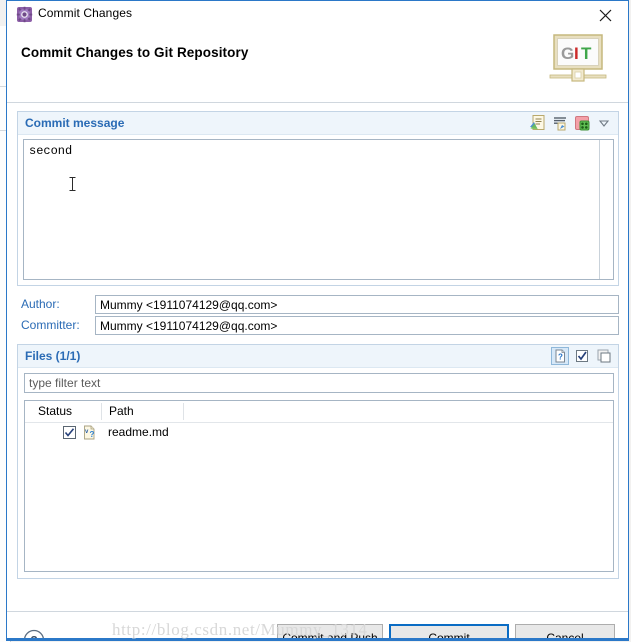 This screenshot has width=631, height=642. What do you see at coordinates (571, 123) in the screenshot?
I see `commit-message-toolbar` at bounding box center [571, 123].